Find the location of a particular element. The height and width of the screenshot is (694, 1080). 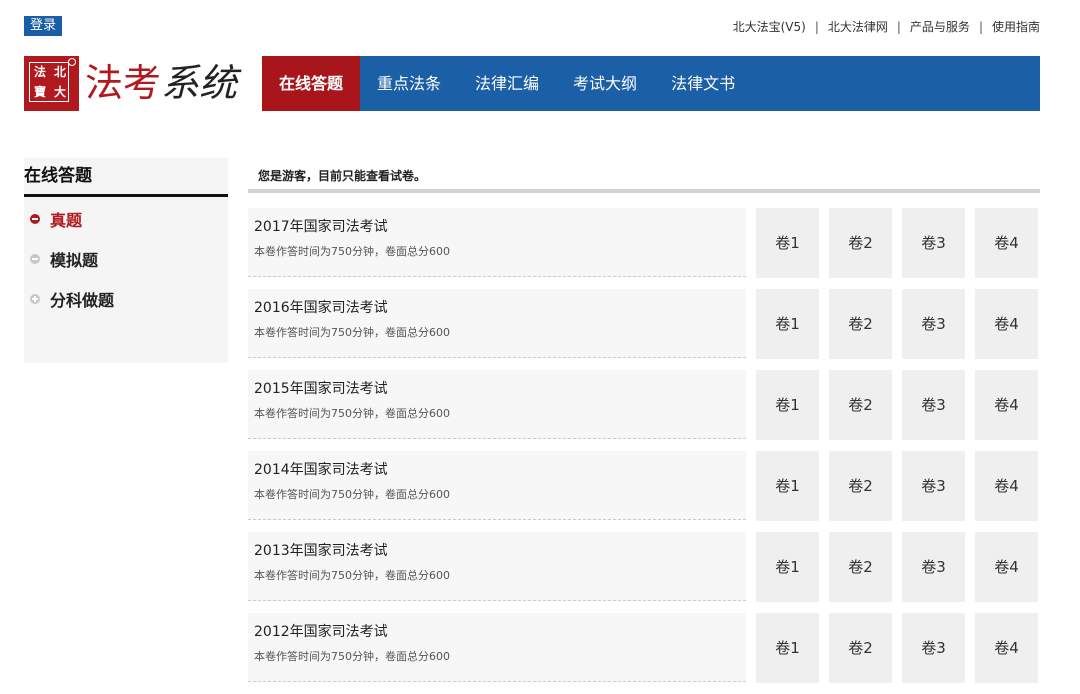

logo-seal: 法 北 寶 大 is located at coordinates (51, 83).